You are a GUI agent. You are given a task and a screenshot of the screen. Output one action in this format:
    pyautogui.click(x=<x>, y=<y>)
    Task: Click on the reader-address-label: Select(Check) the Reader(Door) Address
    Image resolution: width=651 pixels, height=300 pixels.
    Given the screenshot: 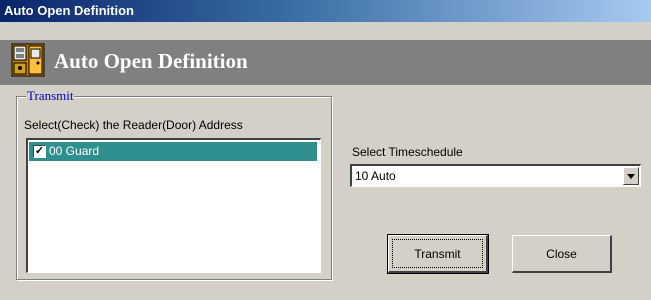 What is the action you would take?
    pyautogui.click(x=133, y=125)
    